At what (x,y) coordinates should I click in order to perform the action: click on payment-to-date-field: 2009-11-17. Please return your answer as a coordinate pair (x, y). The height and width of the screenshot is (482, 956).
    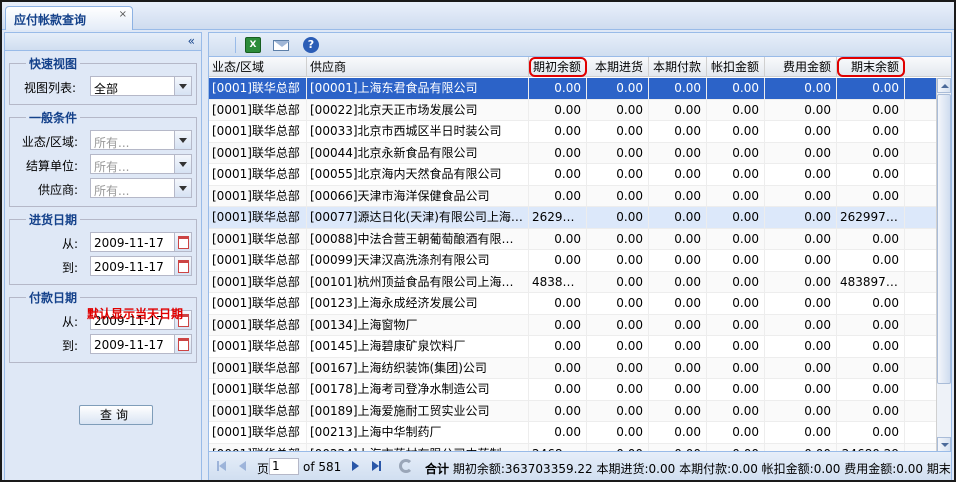
    Looking at the image, I should click on (141, 344).